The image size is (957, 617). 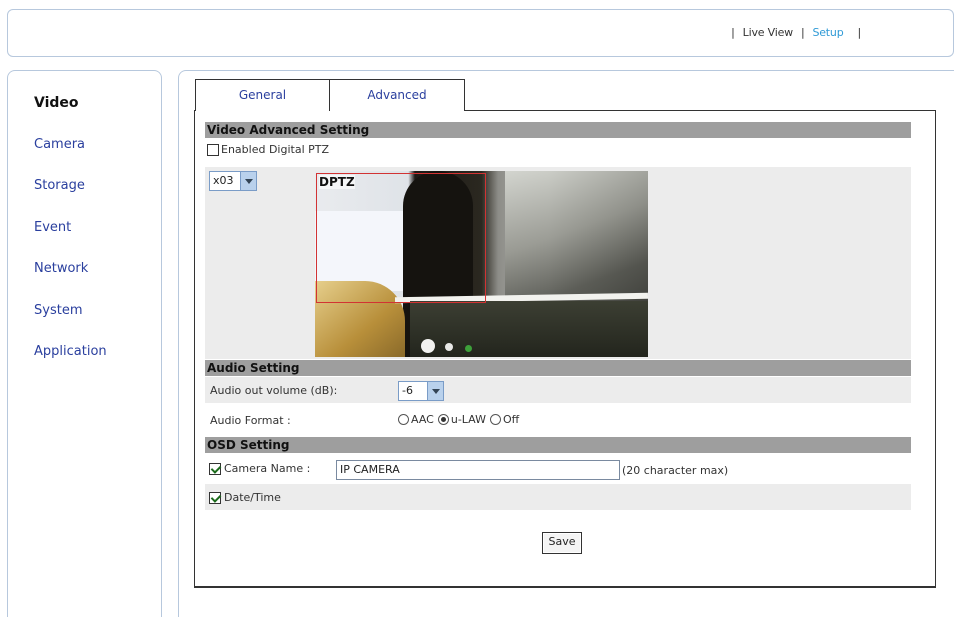 What do you see at coordinates (70, 365) in the screenshot?
I see `sidebar-item-application: Application` at bounding box center [70, 365].